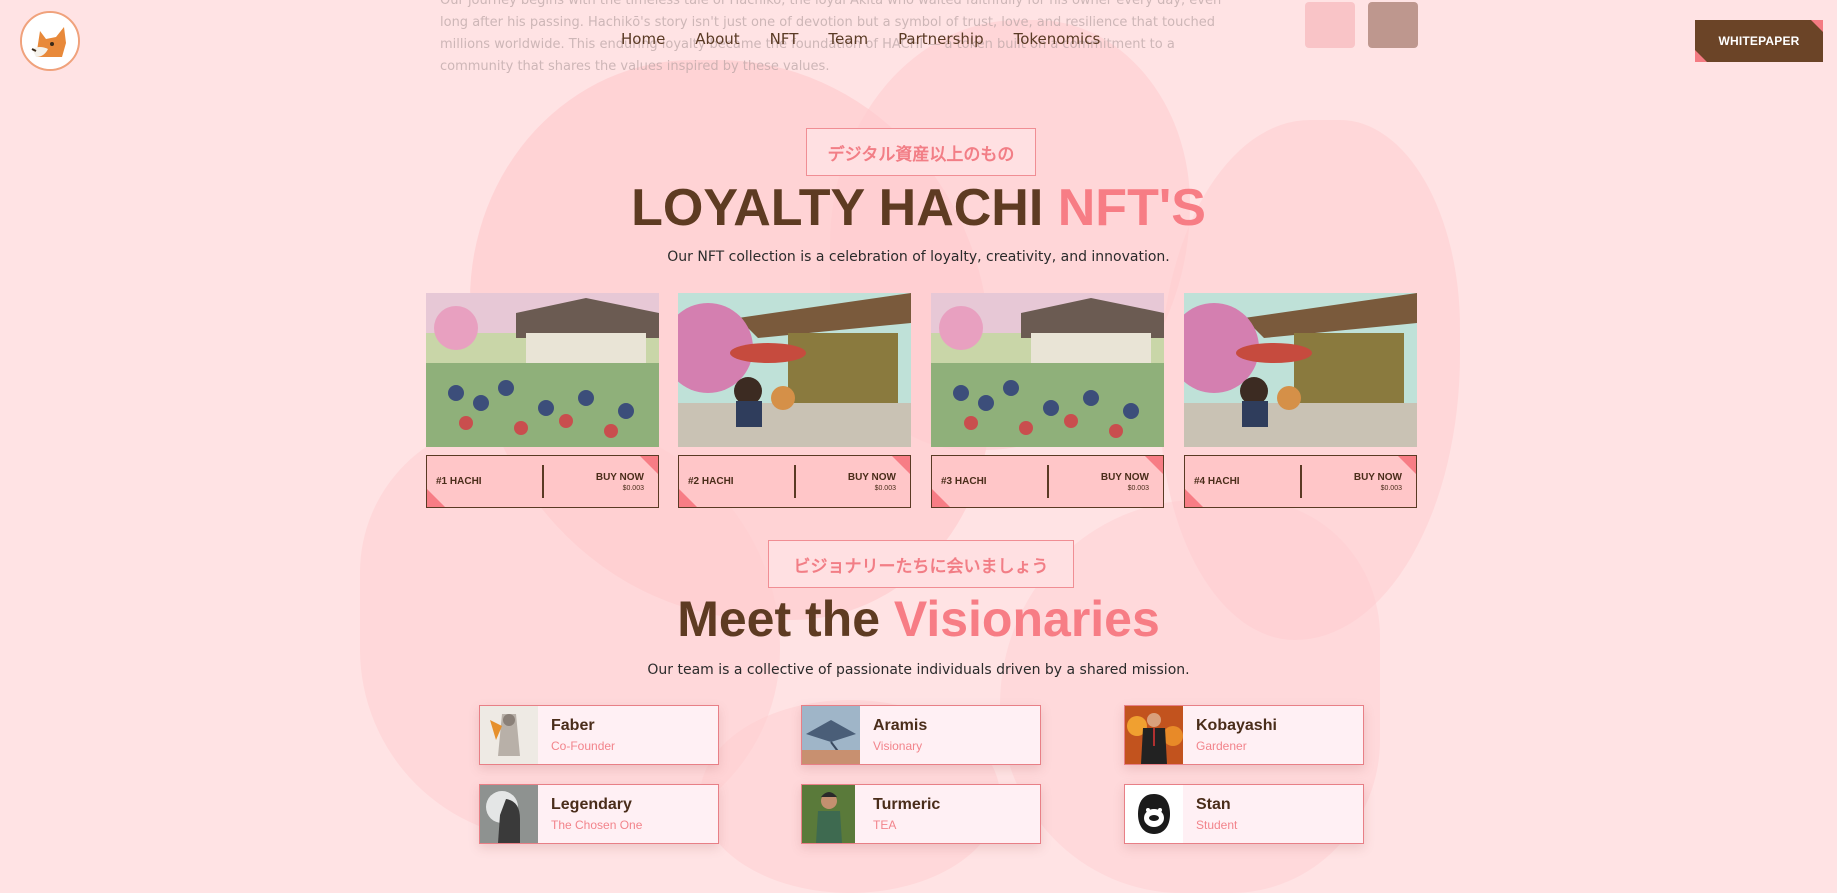 This screenshot has height=893, width=1837. I want to click on nav-tokenomics: Tokenomics, so click(1057, 39).